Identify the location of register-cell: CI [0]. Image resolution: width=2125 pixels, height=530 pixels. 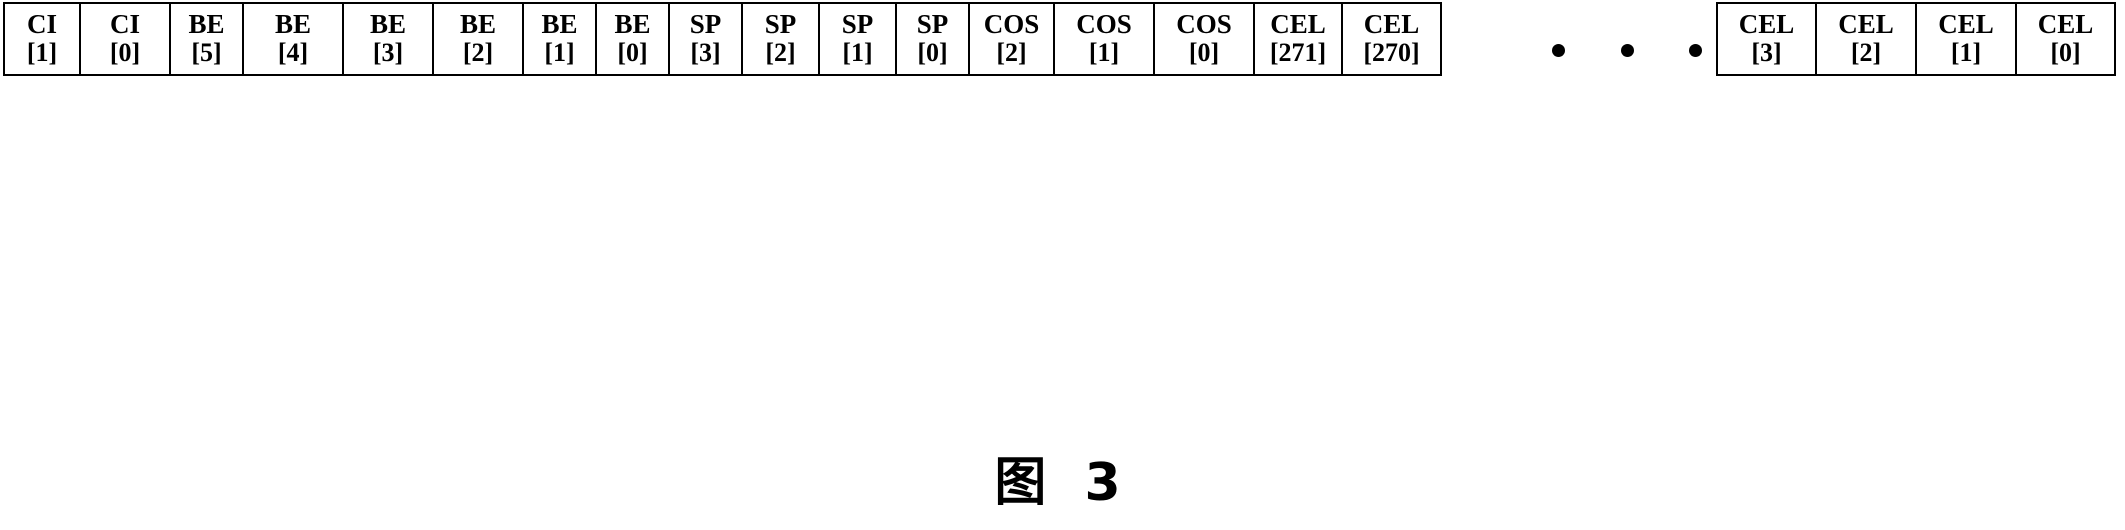
(125, 39).